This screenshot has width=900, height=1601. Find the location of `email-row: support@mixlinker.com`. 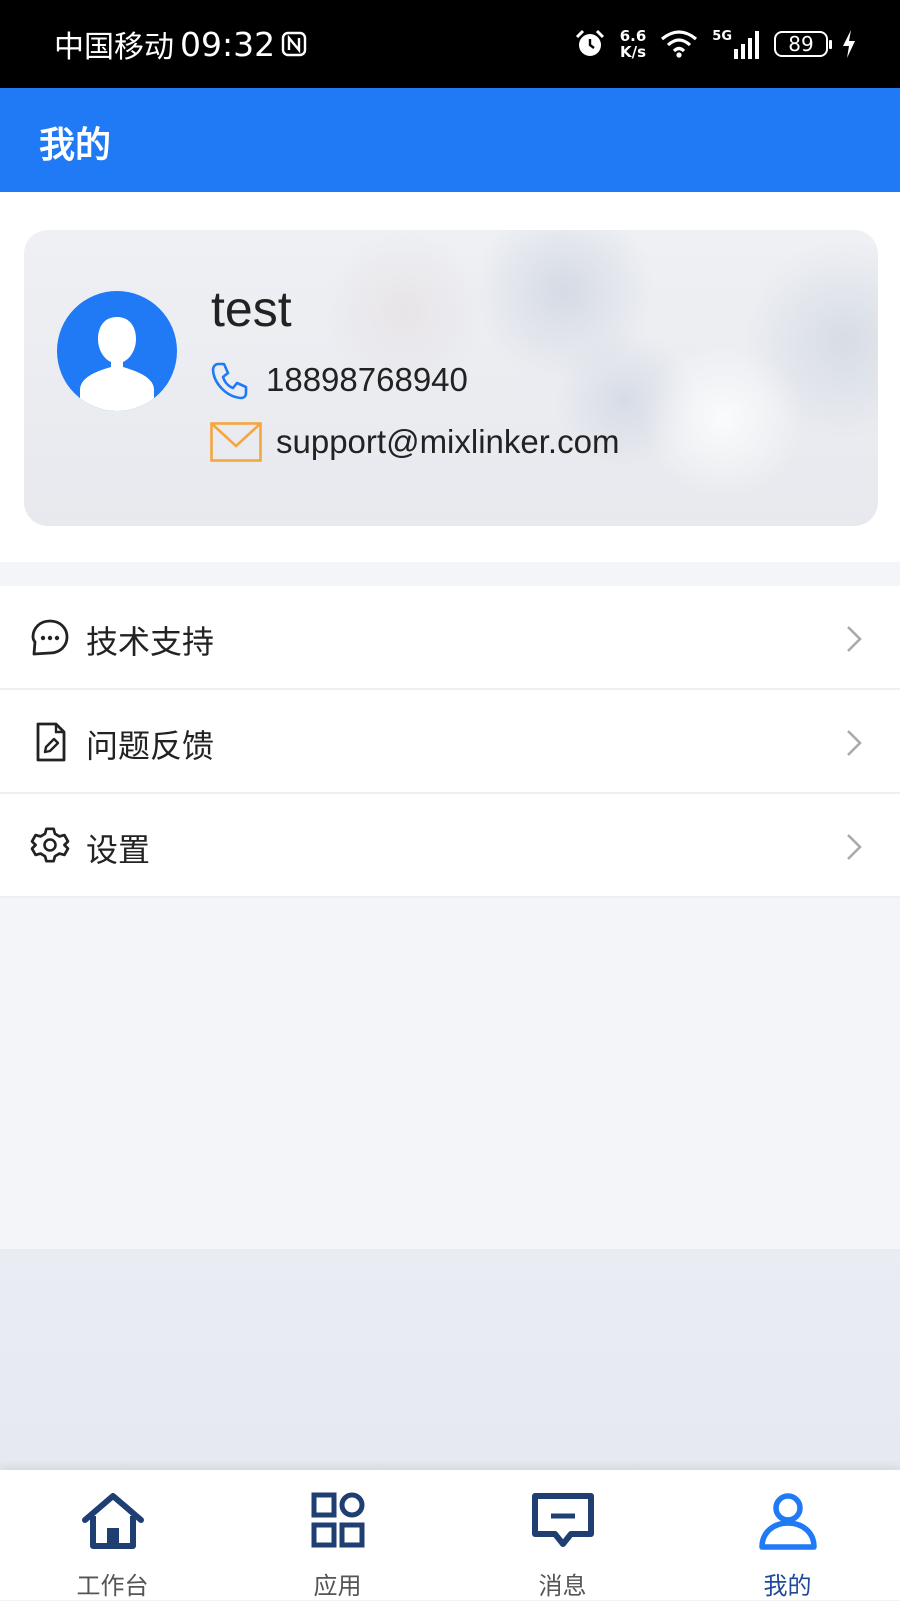

email-row: support@mixlinker.com is located at coordinates (414, 442).